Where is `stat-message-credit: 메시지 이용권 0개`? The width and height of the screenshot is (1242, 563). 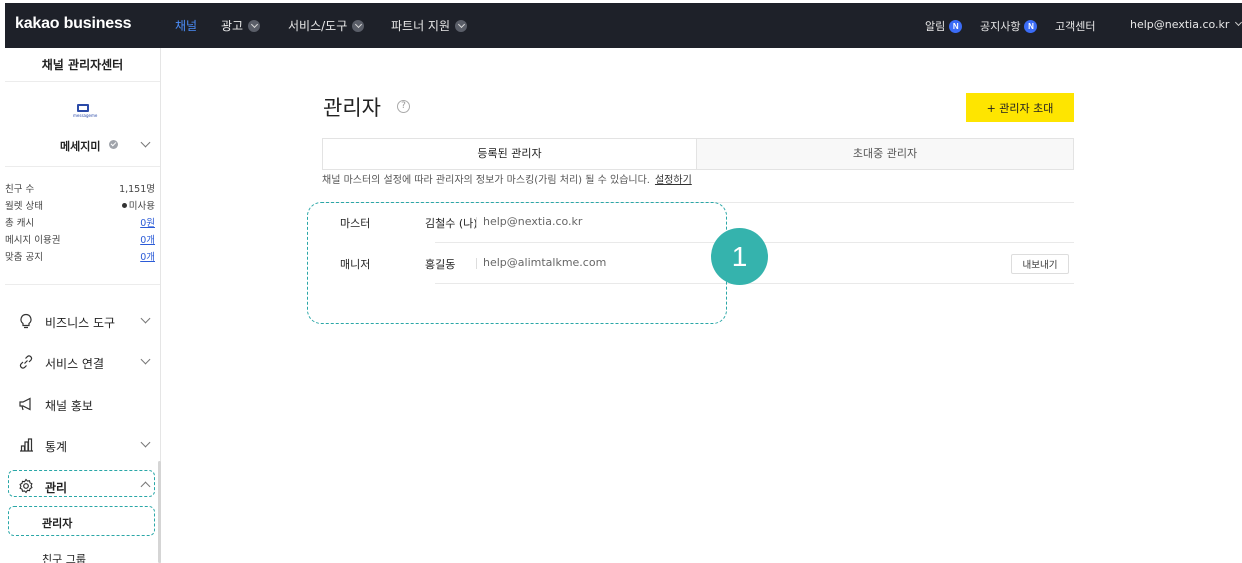
stat-message-credit: 메시지 이용권 0개 is located at coordinates (82, 239).